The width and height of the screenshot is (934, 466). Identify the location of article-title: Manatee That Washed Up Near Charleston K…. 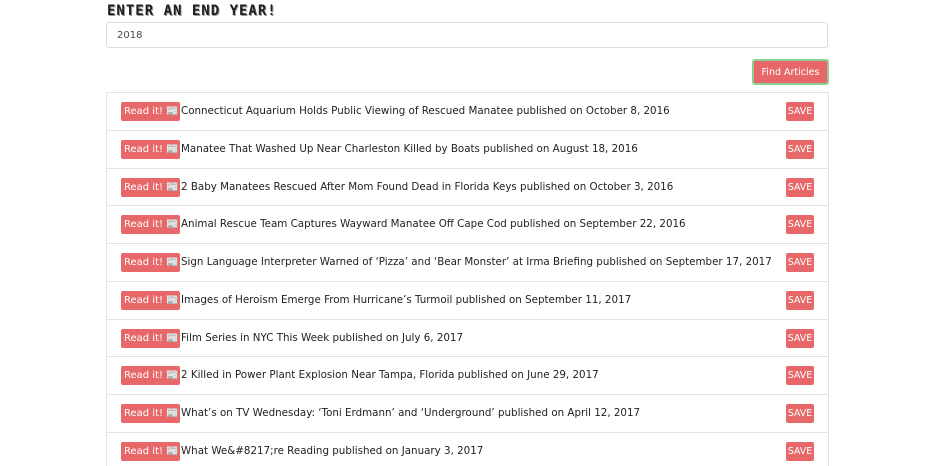
(409, 148).